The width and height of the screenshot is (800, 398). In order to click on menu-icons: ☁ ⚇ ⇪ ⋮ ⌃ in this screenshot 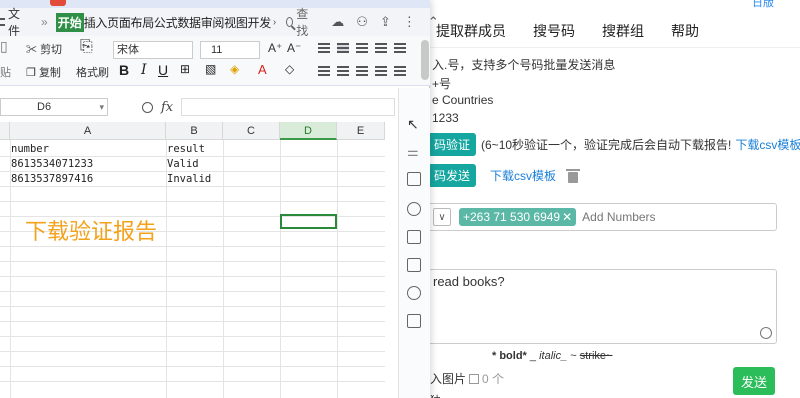, I will do `click(384, 22)`.